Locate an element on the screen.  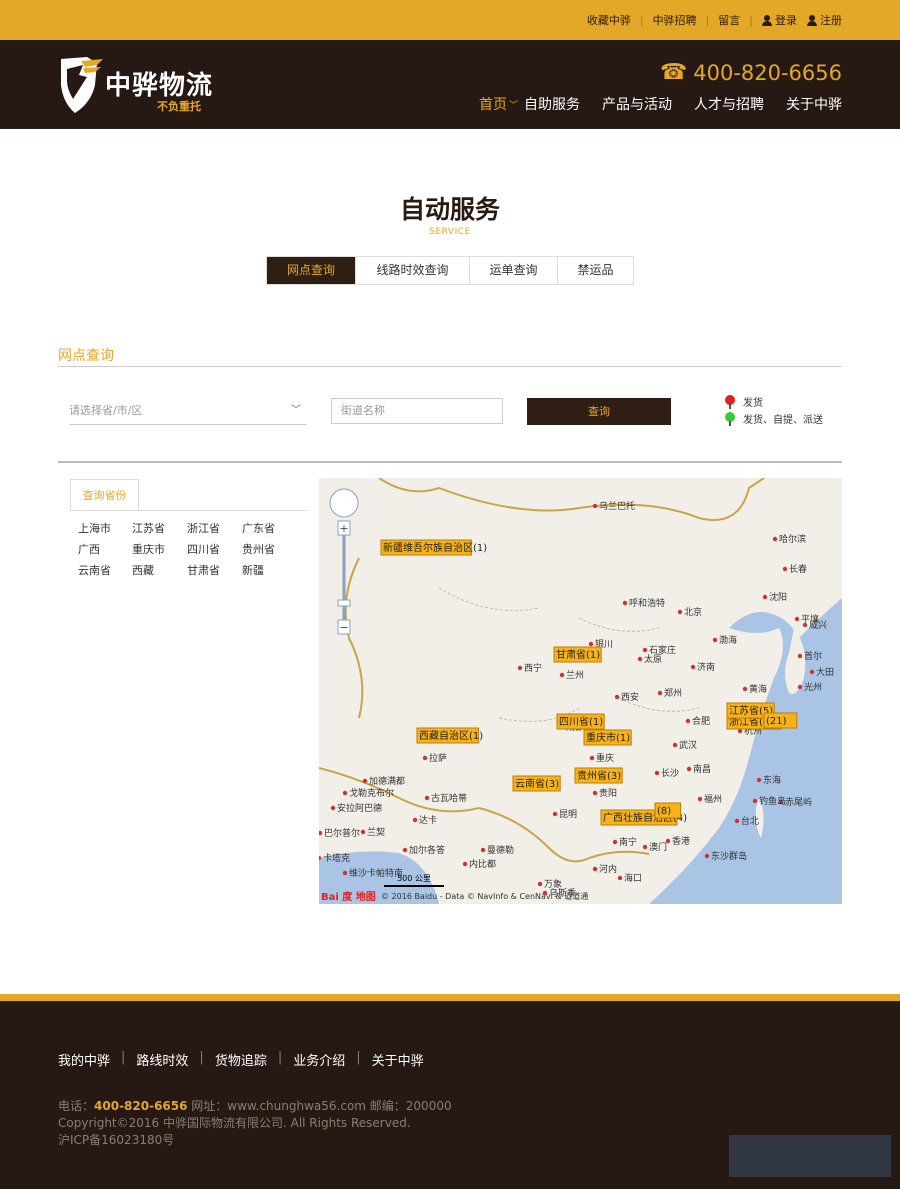
city-label: 昆明 is located at coordinates (568, 814).